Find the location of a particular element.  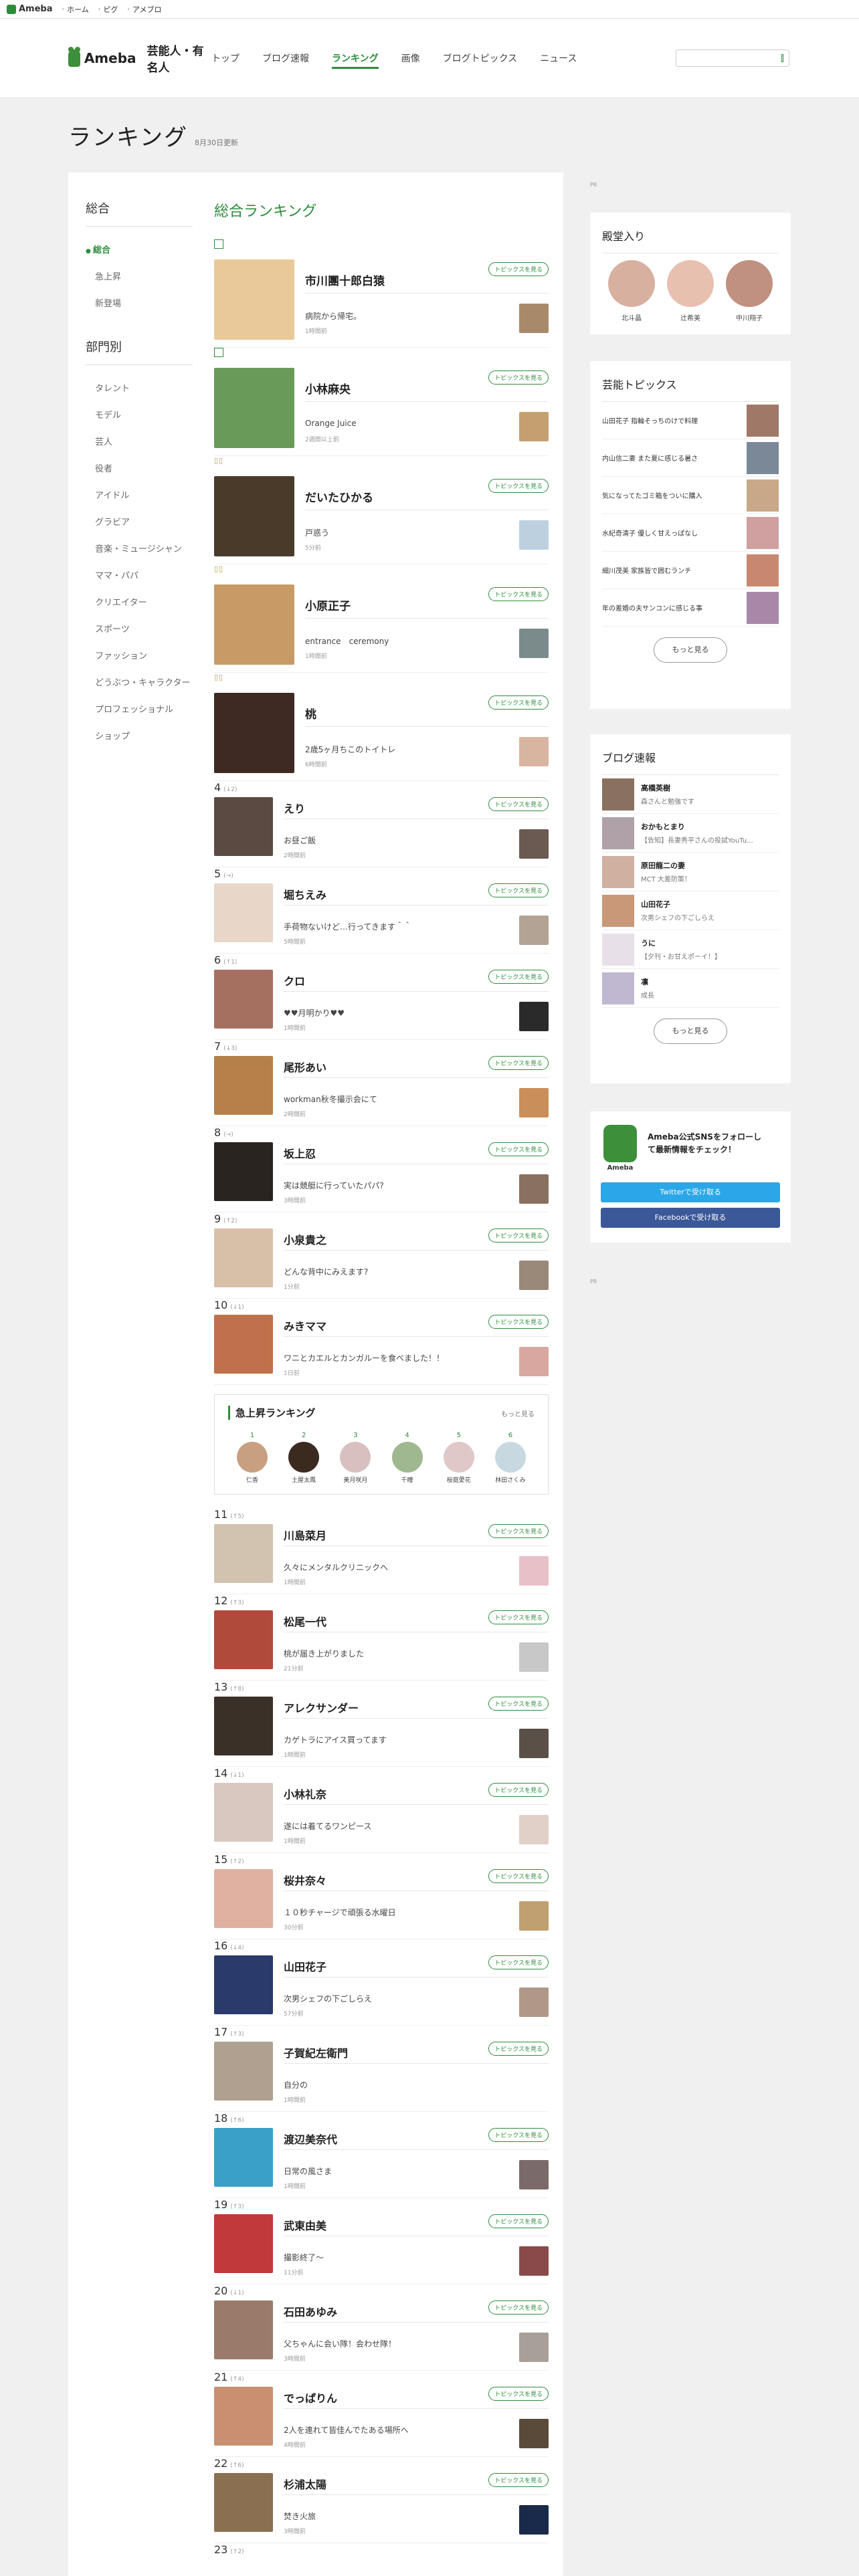

left-nav-item: 急上昇 is located at coordinates (139, 277).